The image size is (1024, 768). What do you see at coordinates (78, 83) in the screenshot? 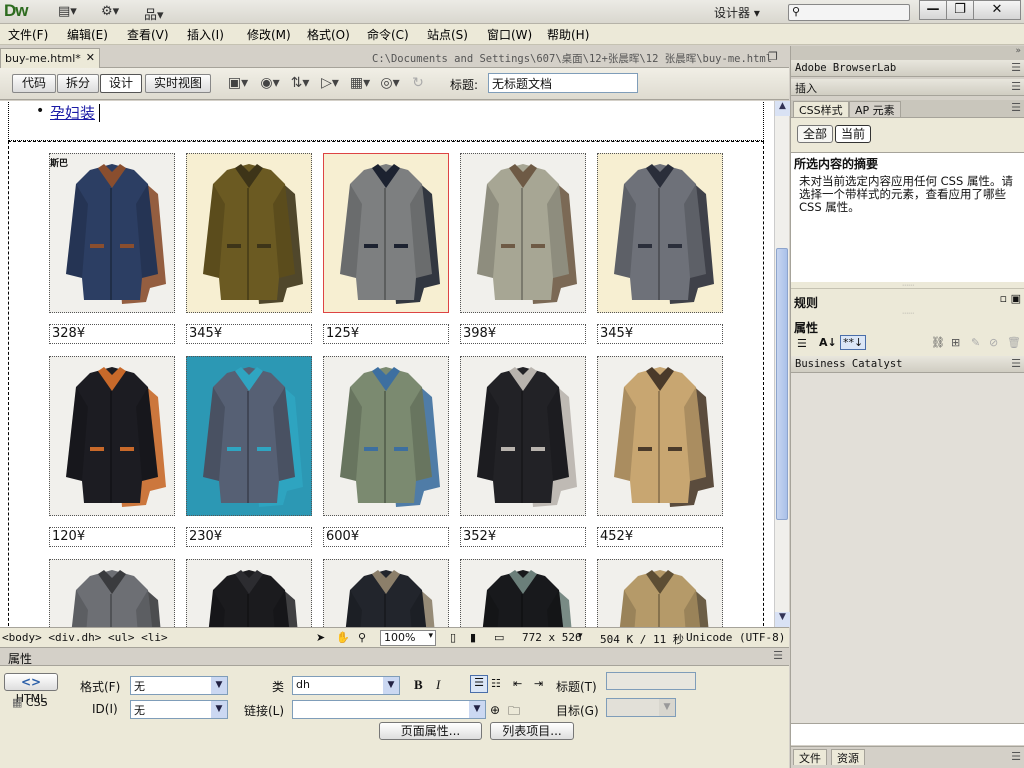
I see `split-view-button: 拆分` at bounding box center [78, 83].